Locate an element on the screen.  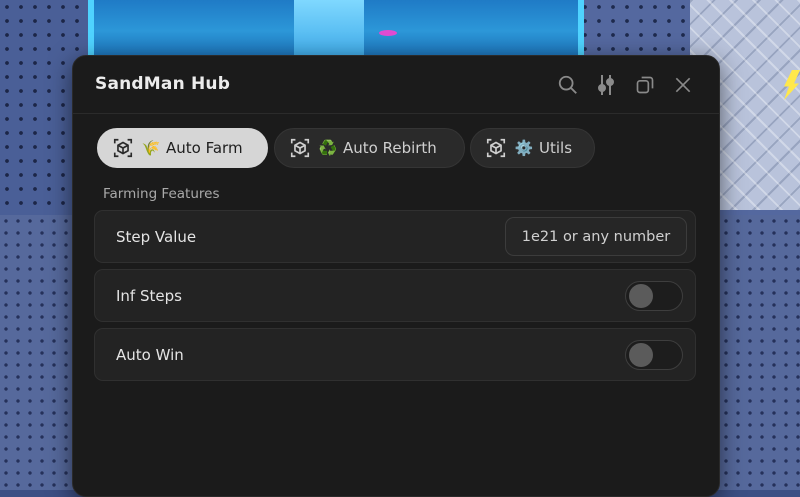
auto-win-row: Auto Win is located at coordinates (395, 354).